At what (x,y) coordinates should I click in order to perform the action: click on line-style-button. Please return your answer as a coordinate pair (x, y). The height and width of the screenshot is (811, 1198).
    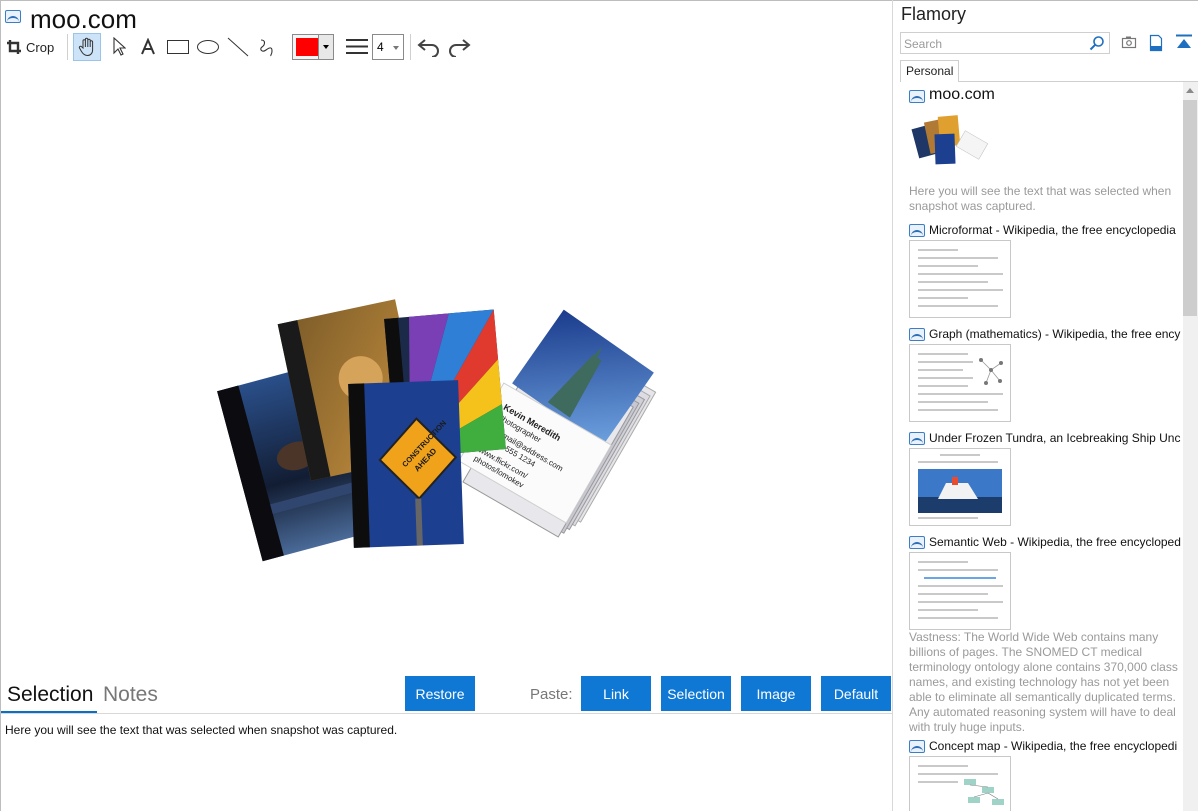
    Looking at the image, I should click on (357, 47).